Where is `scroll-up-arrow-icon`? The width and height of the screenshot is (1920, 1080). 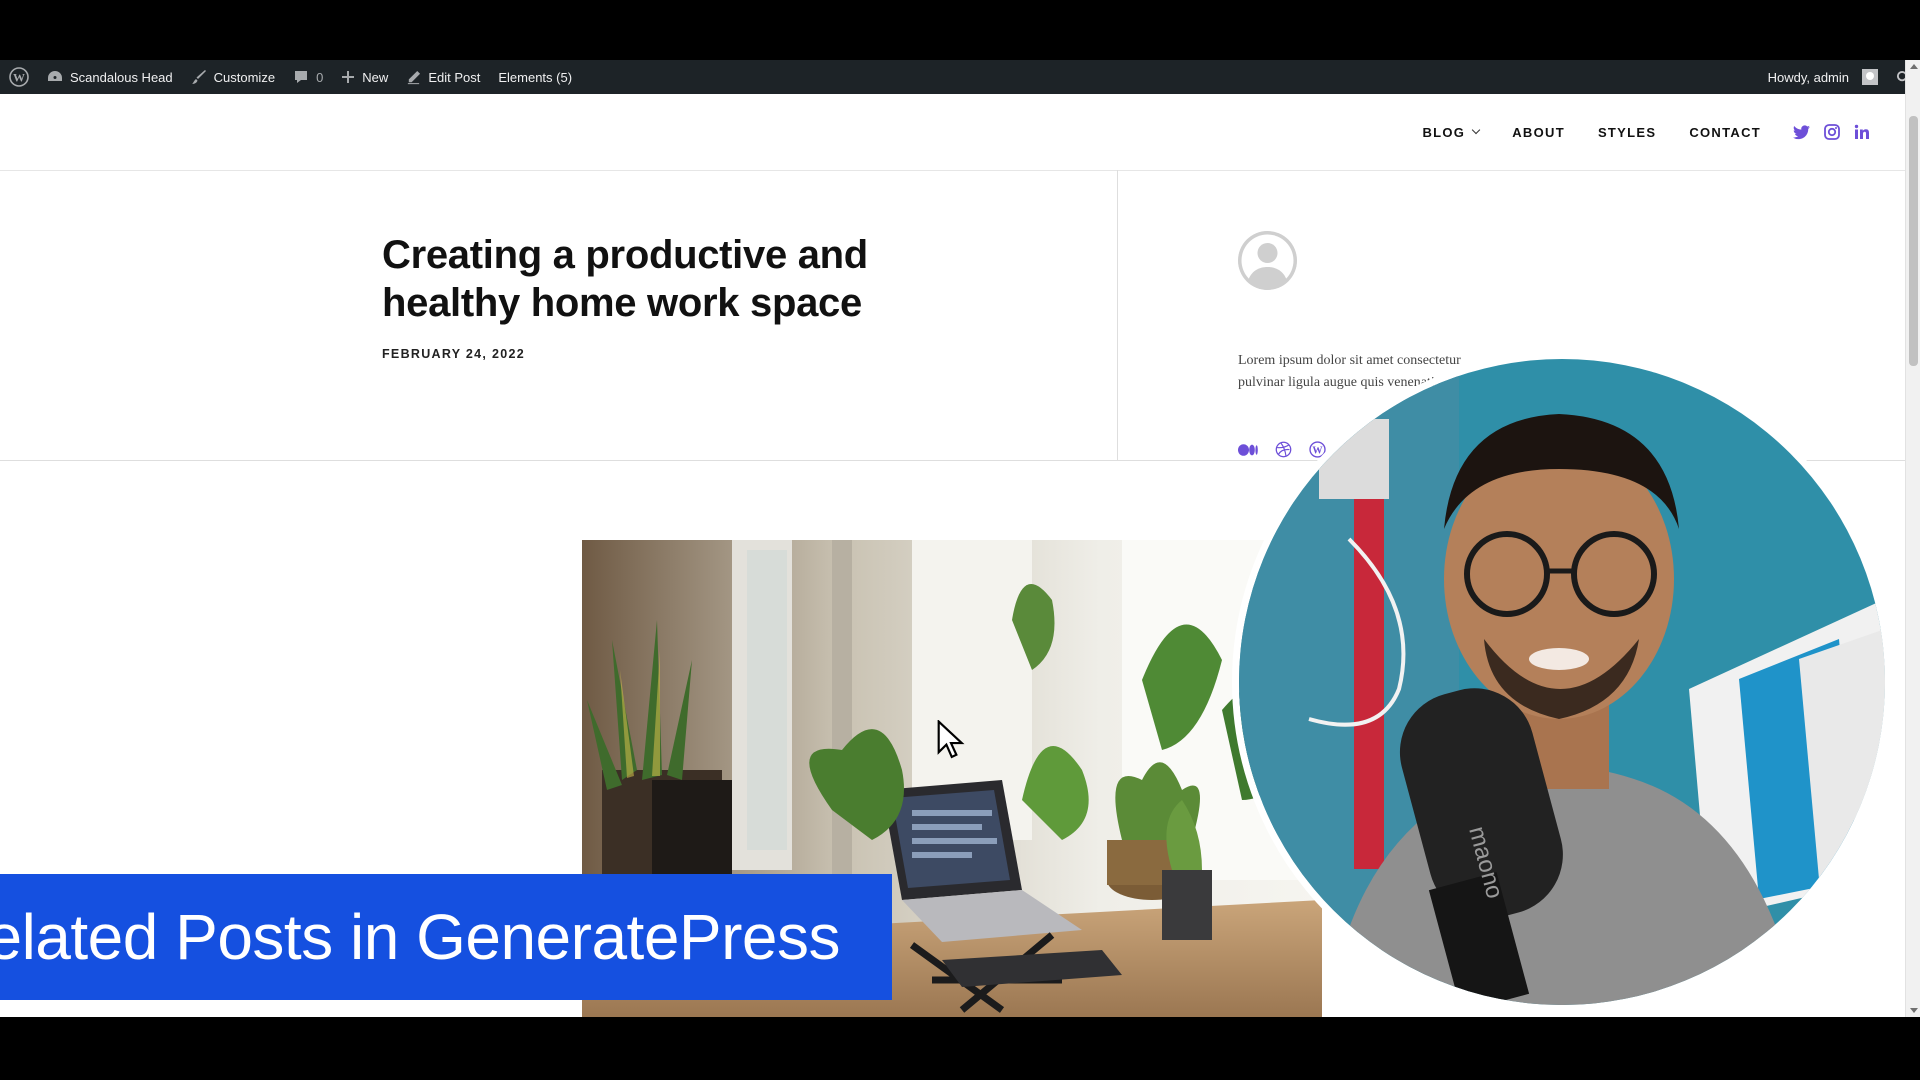
scroll-up-arrow-icon is located at coordinates (1914, 66).